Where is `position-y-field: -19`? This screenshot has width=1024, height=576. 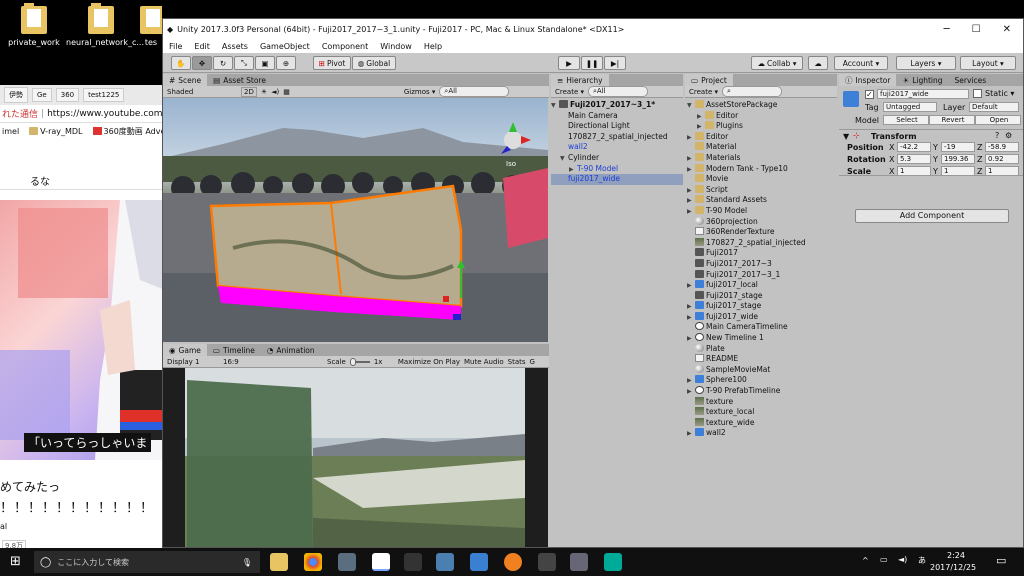
position-y-field: -19 is located at coordinates (958, 147).